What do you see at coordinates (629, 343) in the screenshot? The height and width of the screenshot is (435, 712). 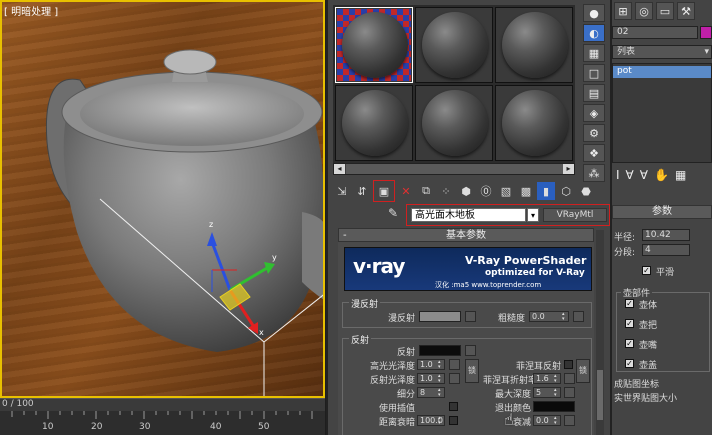 I see `spout-checkbox: ✓` at bounding box center [629, 343].